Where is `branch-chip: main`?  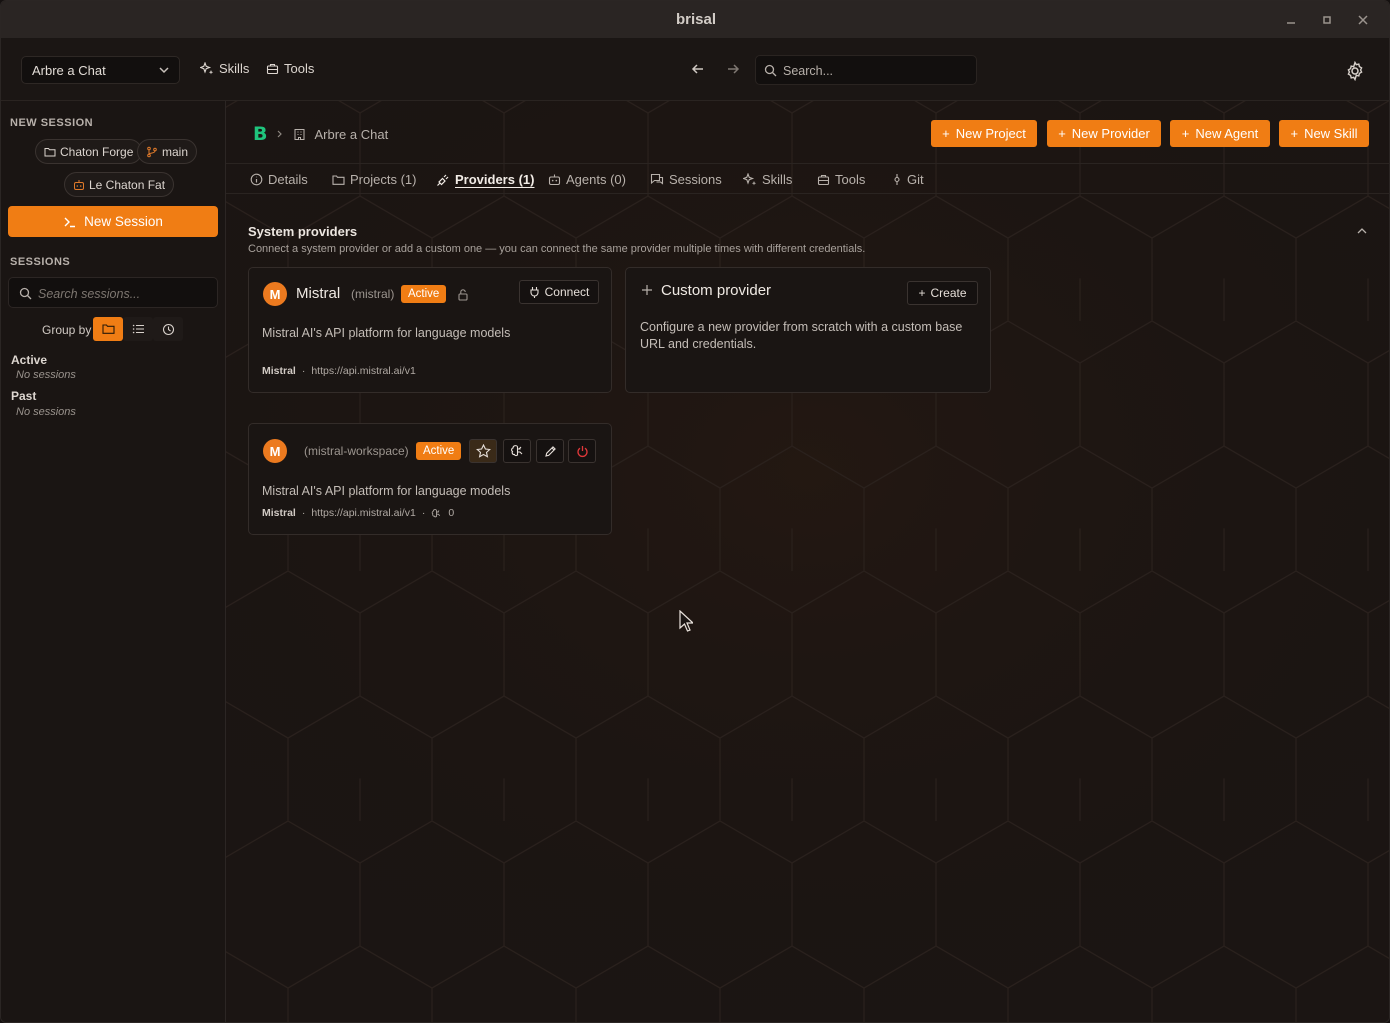 branch-chip: main is located at coordinates (167, 151).